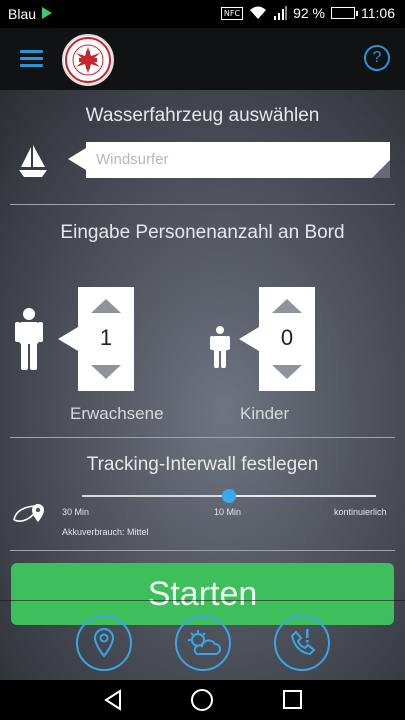 Image resolution: width=405 pixels, height=720 pixels. I want to click on system-nav-bar, so click(202, 700).